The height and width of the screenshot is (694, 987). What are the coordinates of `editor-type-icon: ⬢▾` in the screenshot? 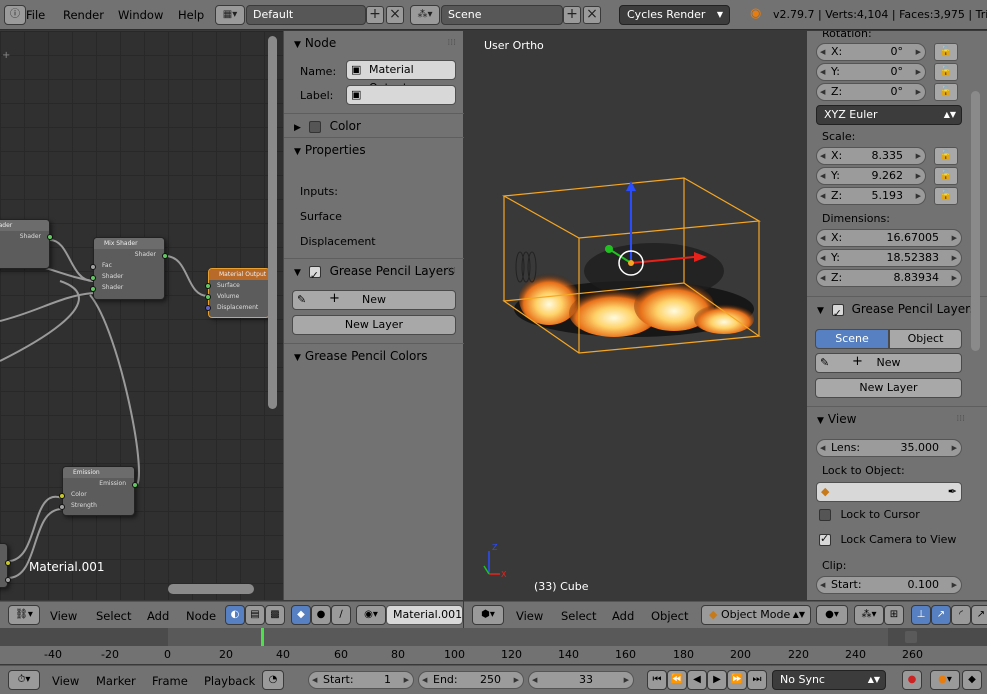 It's located at (488, 615).